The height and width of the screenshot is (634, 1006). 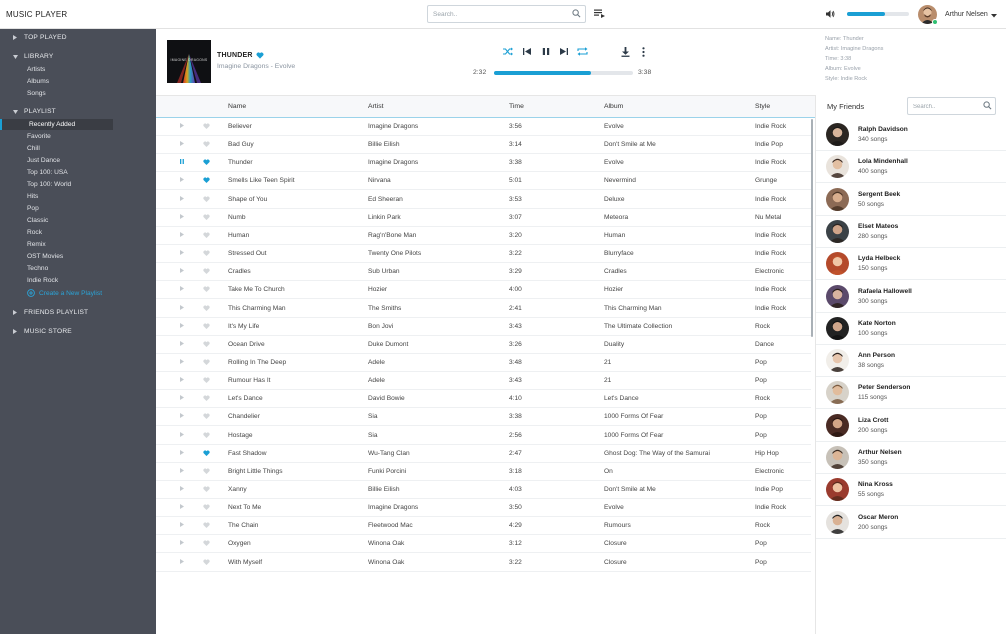 What do you see at coordinates (78, 57) in the screenshot?
I see `sidebar-section-library: LIBRARY` at bounding box center [78, 57].